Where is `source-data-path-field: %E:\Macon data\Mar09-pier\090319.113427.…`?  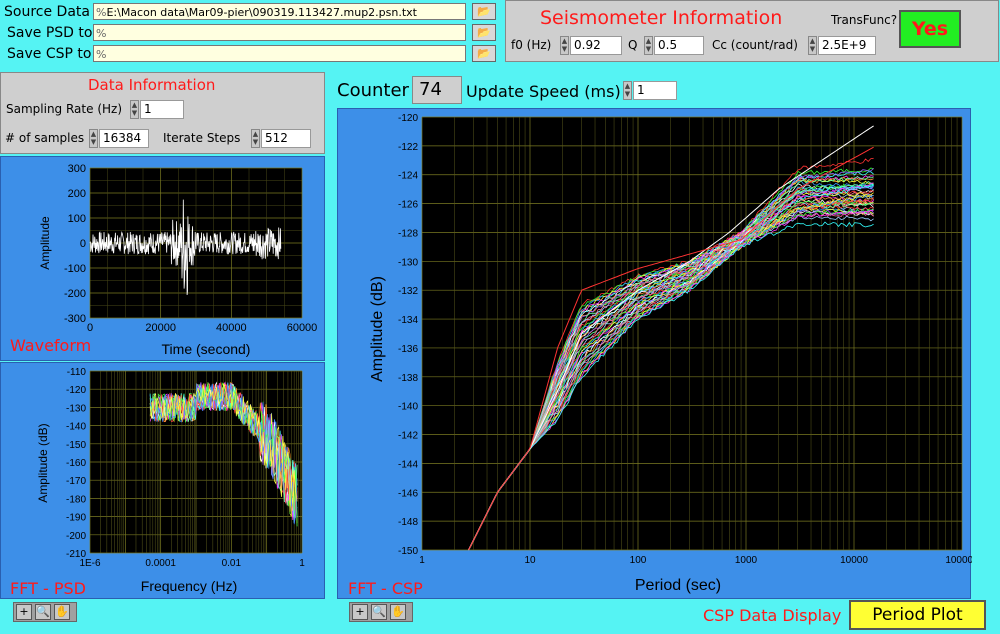 source-data-path-field: %E:\Macon data\Mar09-pier\090319.113427.… is located at coordinates (279, 11).